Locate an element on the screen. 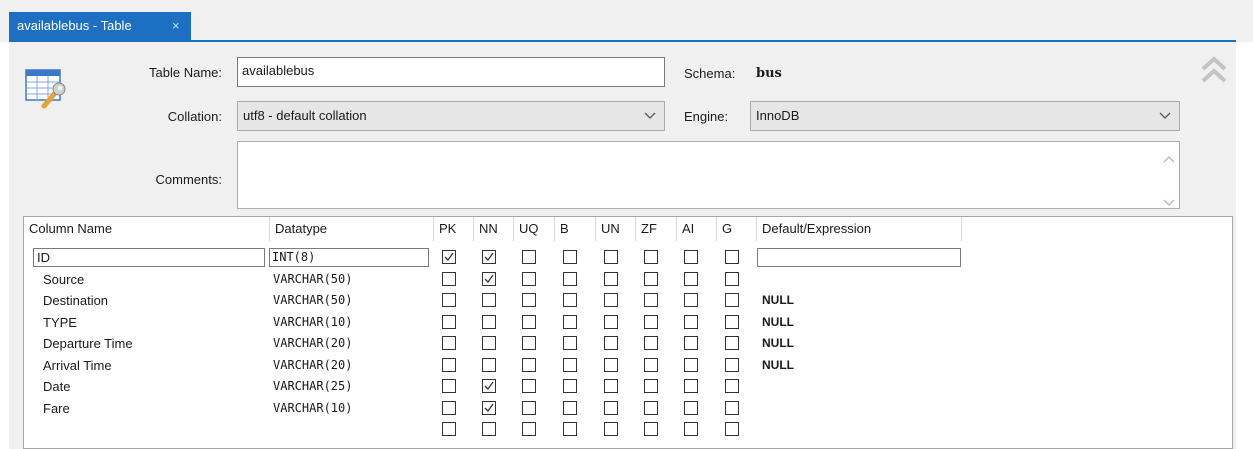 The image size is (1253, 449). datatype-cell: VARCHAR(20) is located at coordinates (312, 365).